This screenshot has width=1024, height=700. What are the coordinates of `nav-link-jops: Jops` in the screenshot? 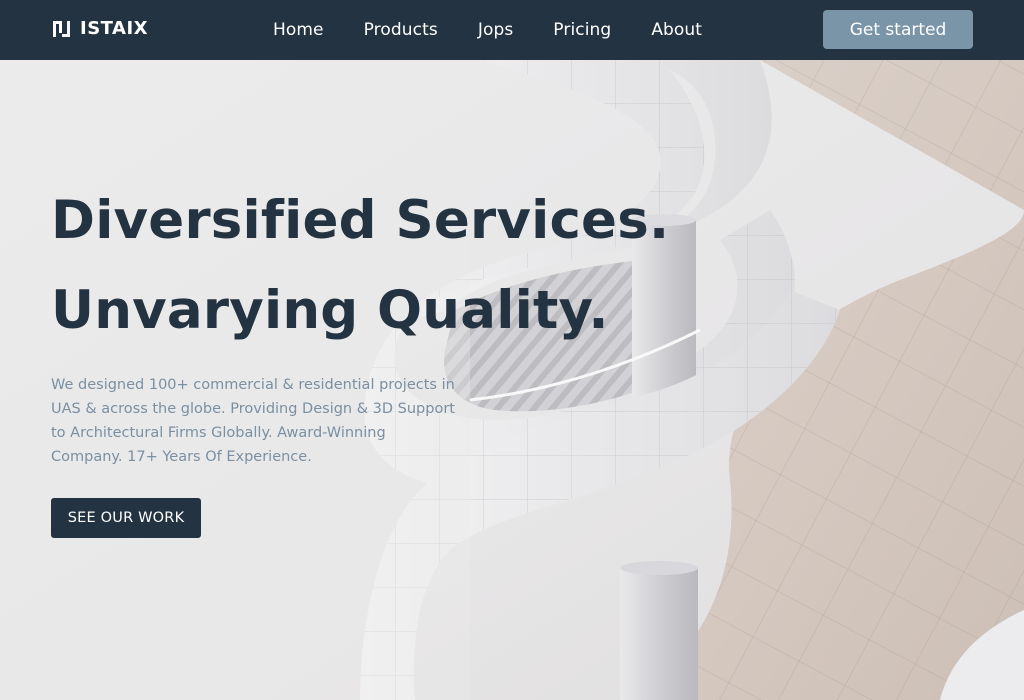 It's located at (495, 30).